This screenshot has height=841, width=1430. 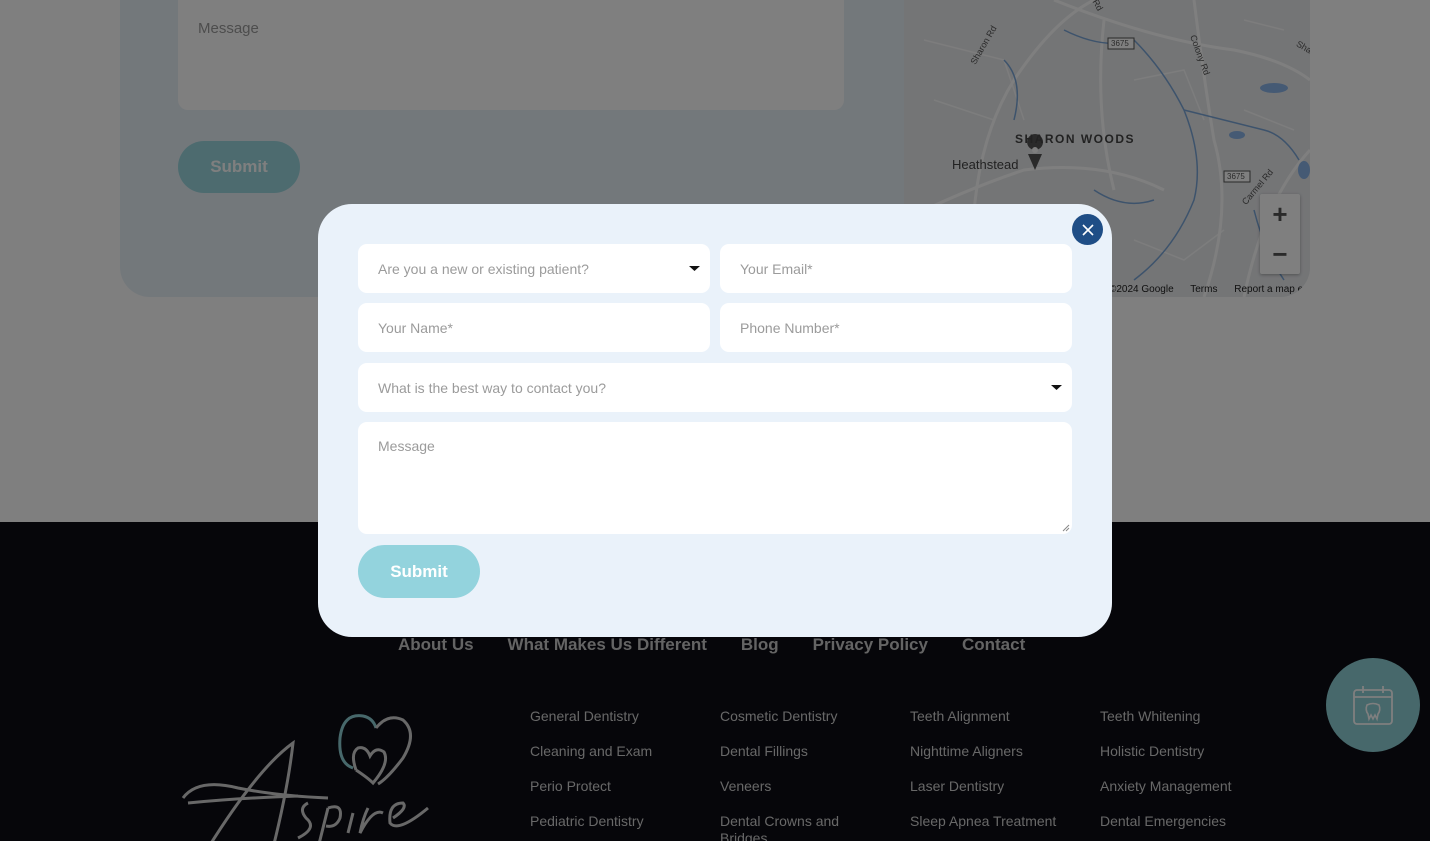 What do you see at coordinates (790, 327) in the screenshot?
I see `phone-placeholder: Phone Number*` at bounding box center [790, 327].